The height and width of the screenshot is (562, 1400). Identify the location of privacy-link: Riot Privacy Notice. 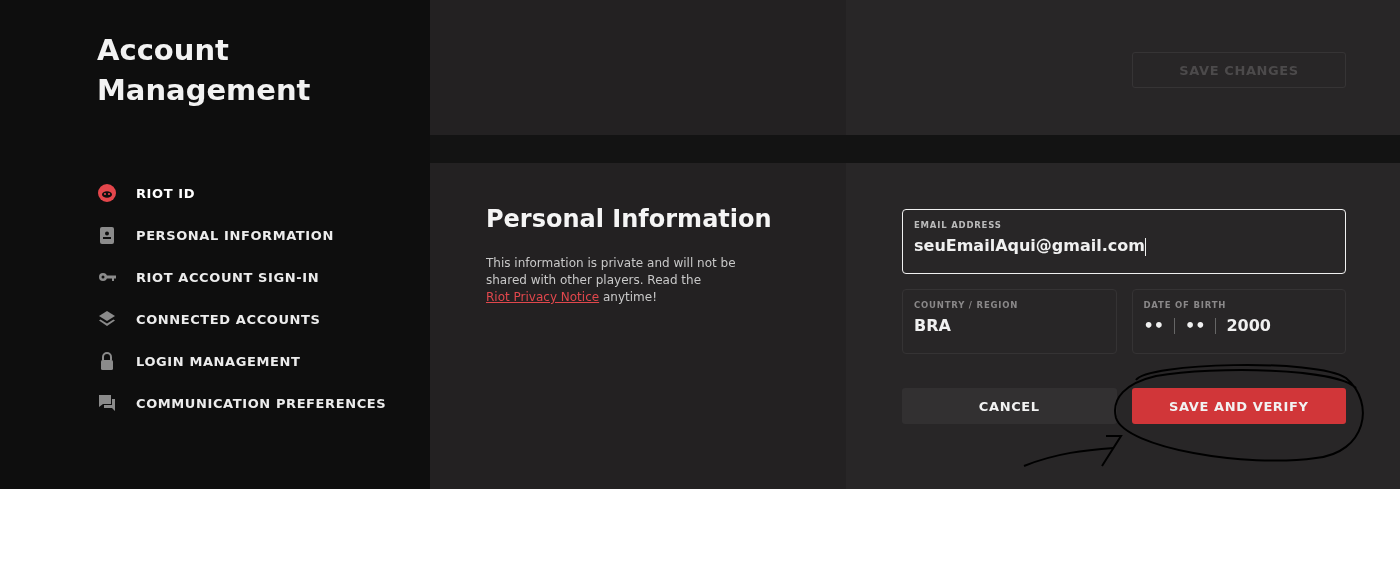
(543, 297).